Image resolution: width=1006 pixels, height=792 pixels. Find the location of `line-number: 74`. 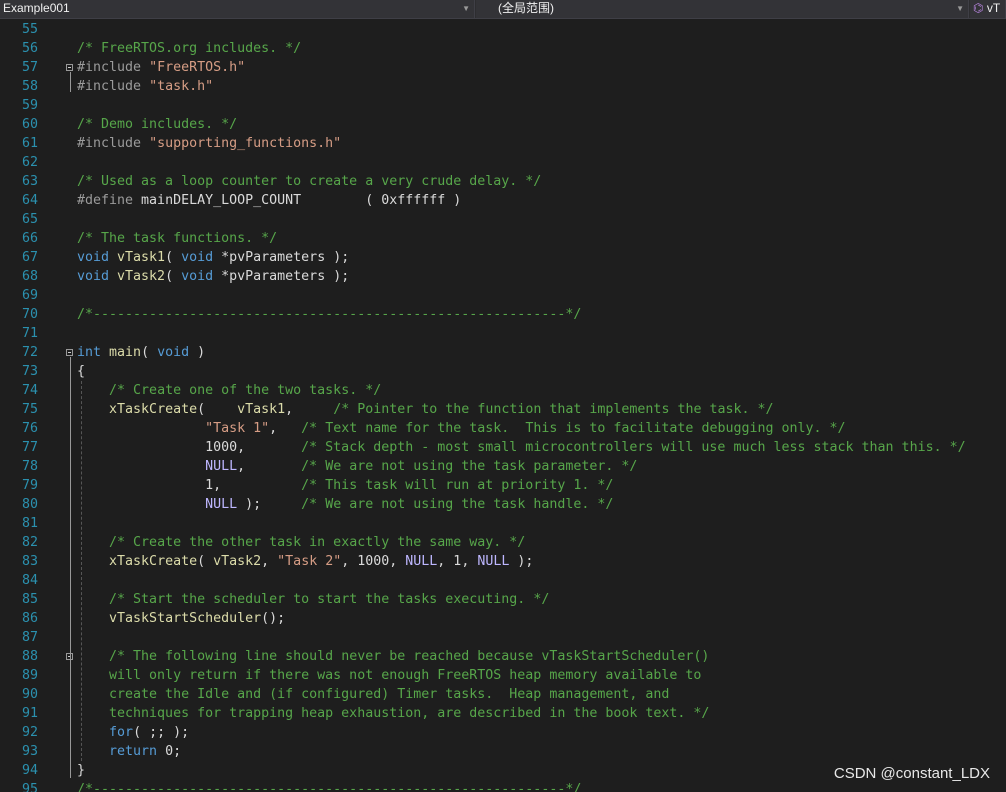

line-number: 74 is located at coordinates (29, 390).